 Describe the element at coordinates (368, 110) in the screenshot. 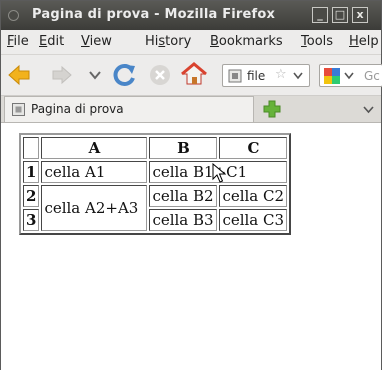

I see `tab-list-icon` at that location.